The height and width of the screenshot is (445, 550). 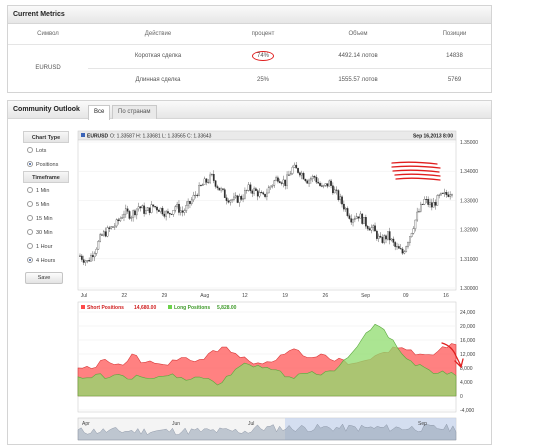 I want to click on price-x-tick-label: Aug, so click(x=204, y=296).